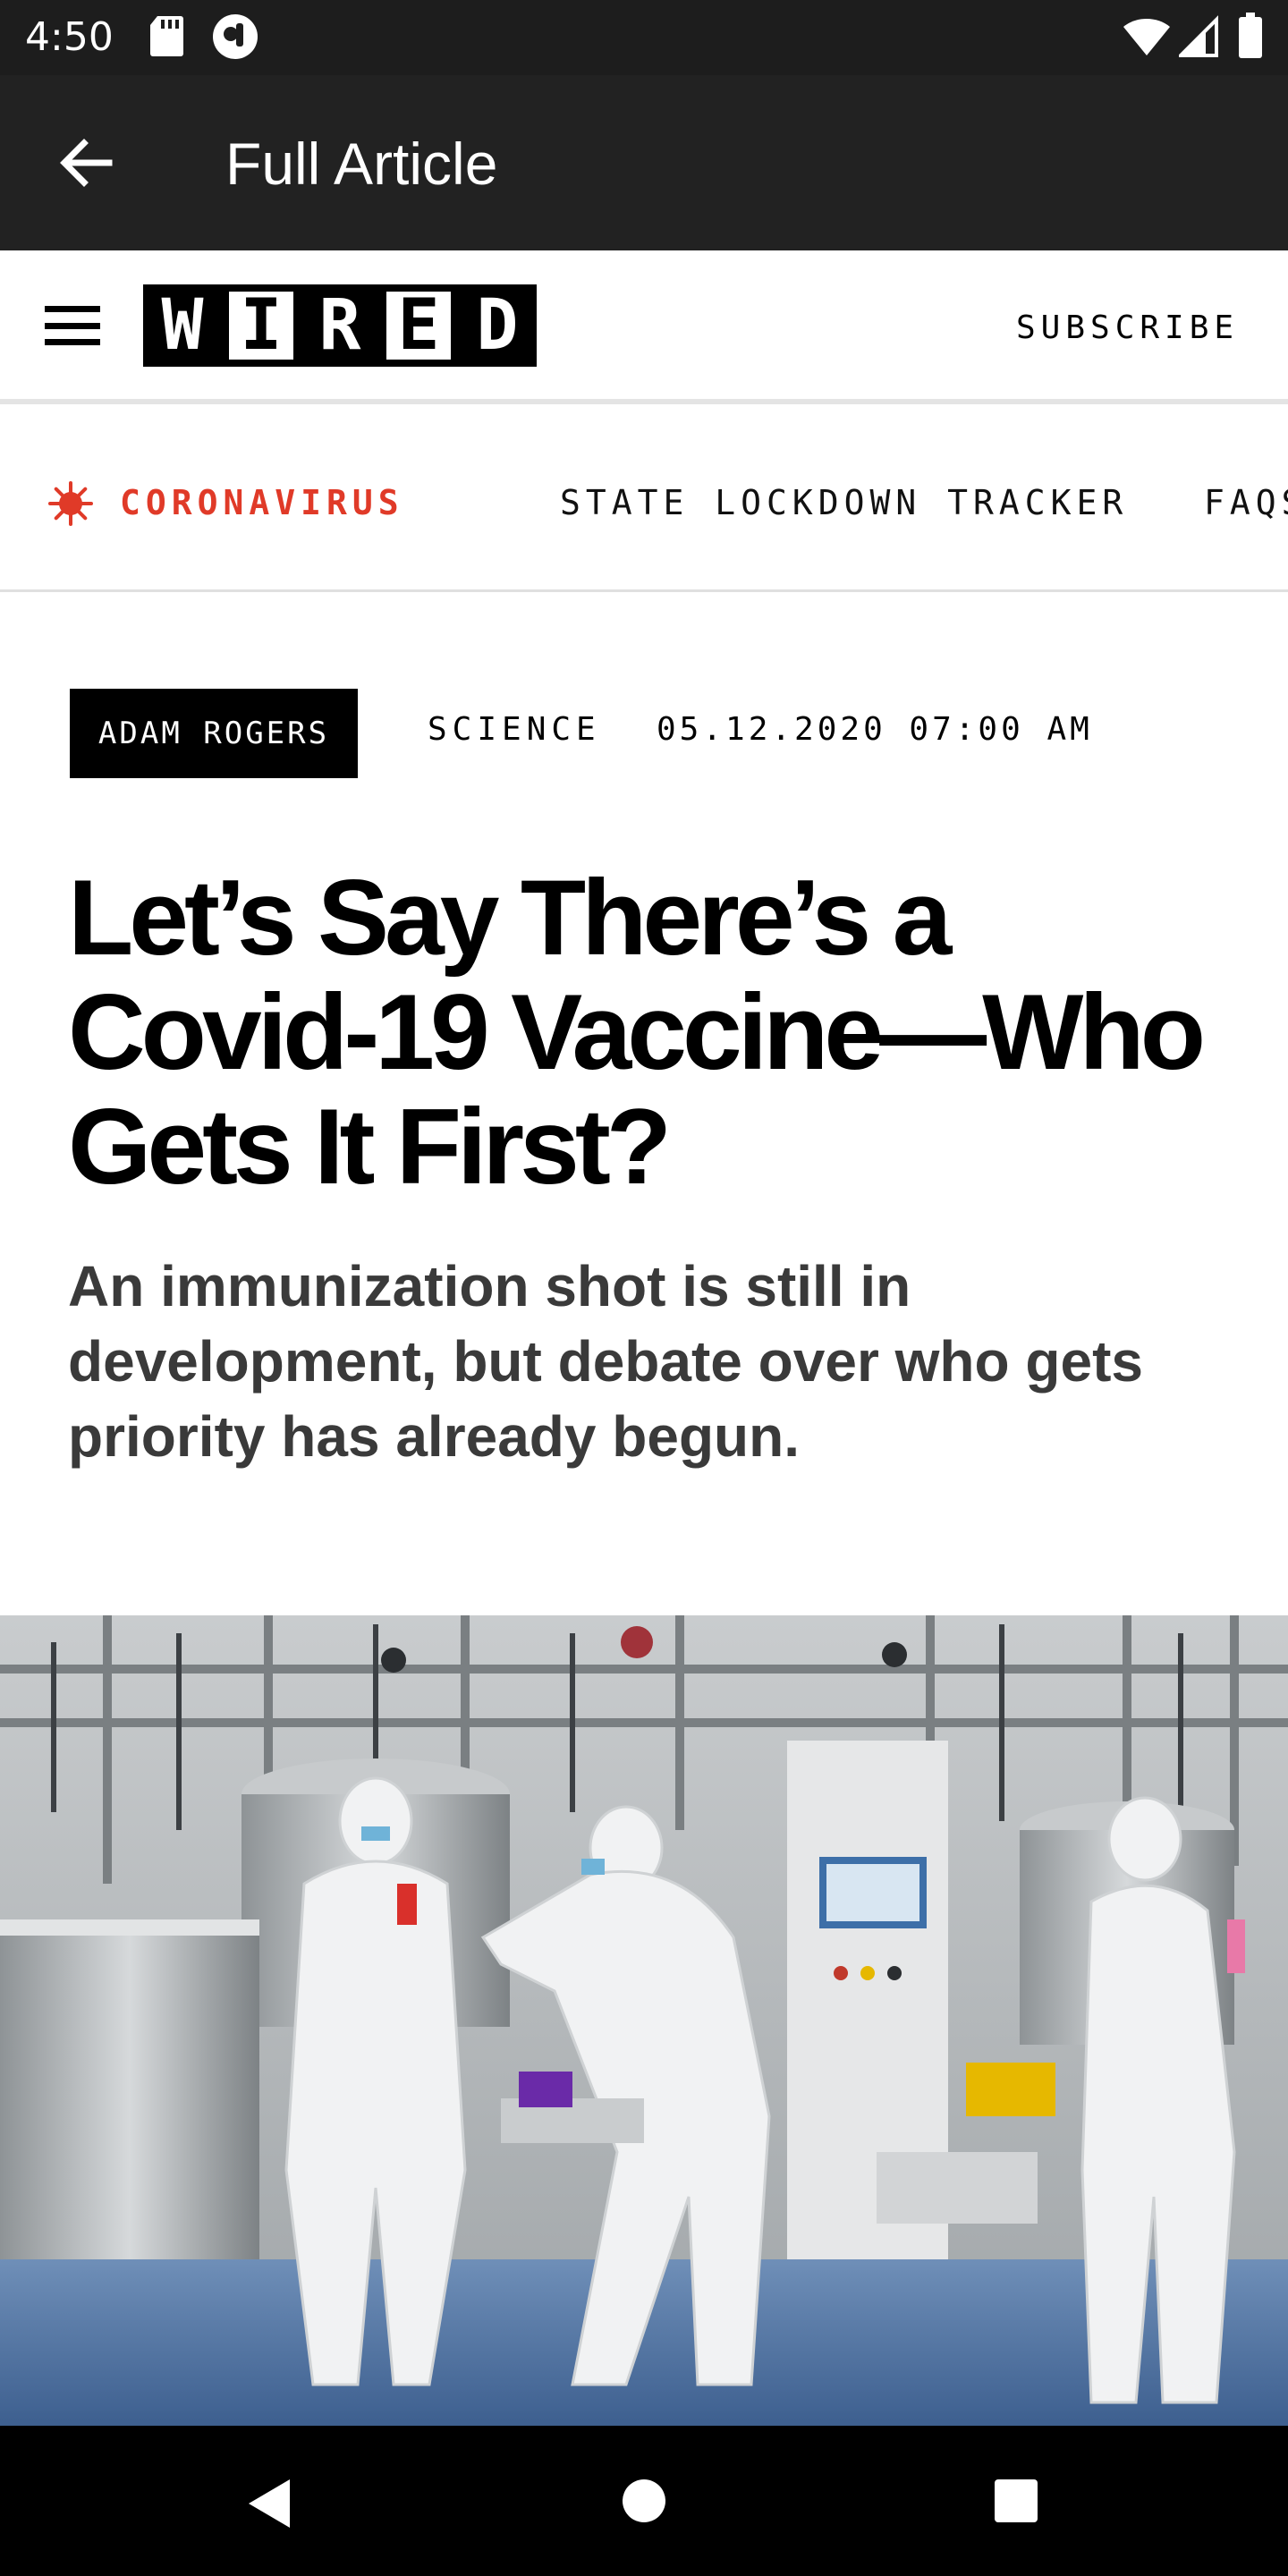 This screenshot has width=1288, height=2576. I want to click on recents-square-icon, so click(1016, 2501).